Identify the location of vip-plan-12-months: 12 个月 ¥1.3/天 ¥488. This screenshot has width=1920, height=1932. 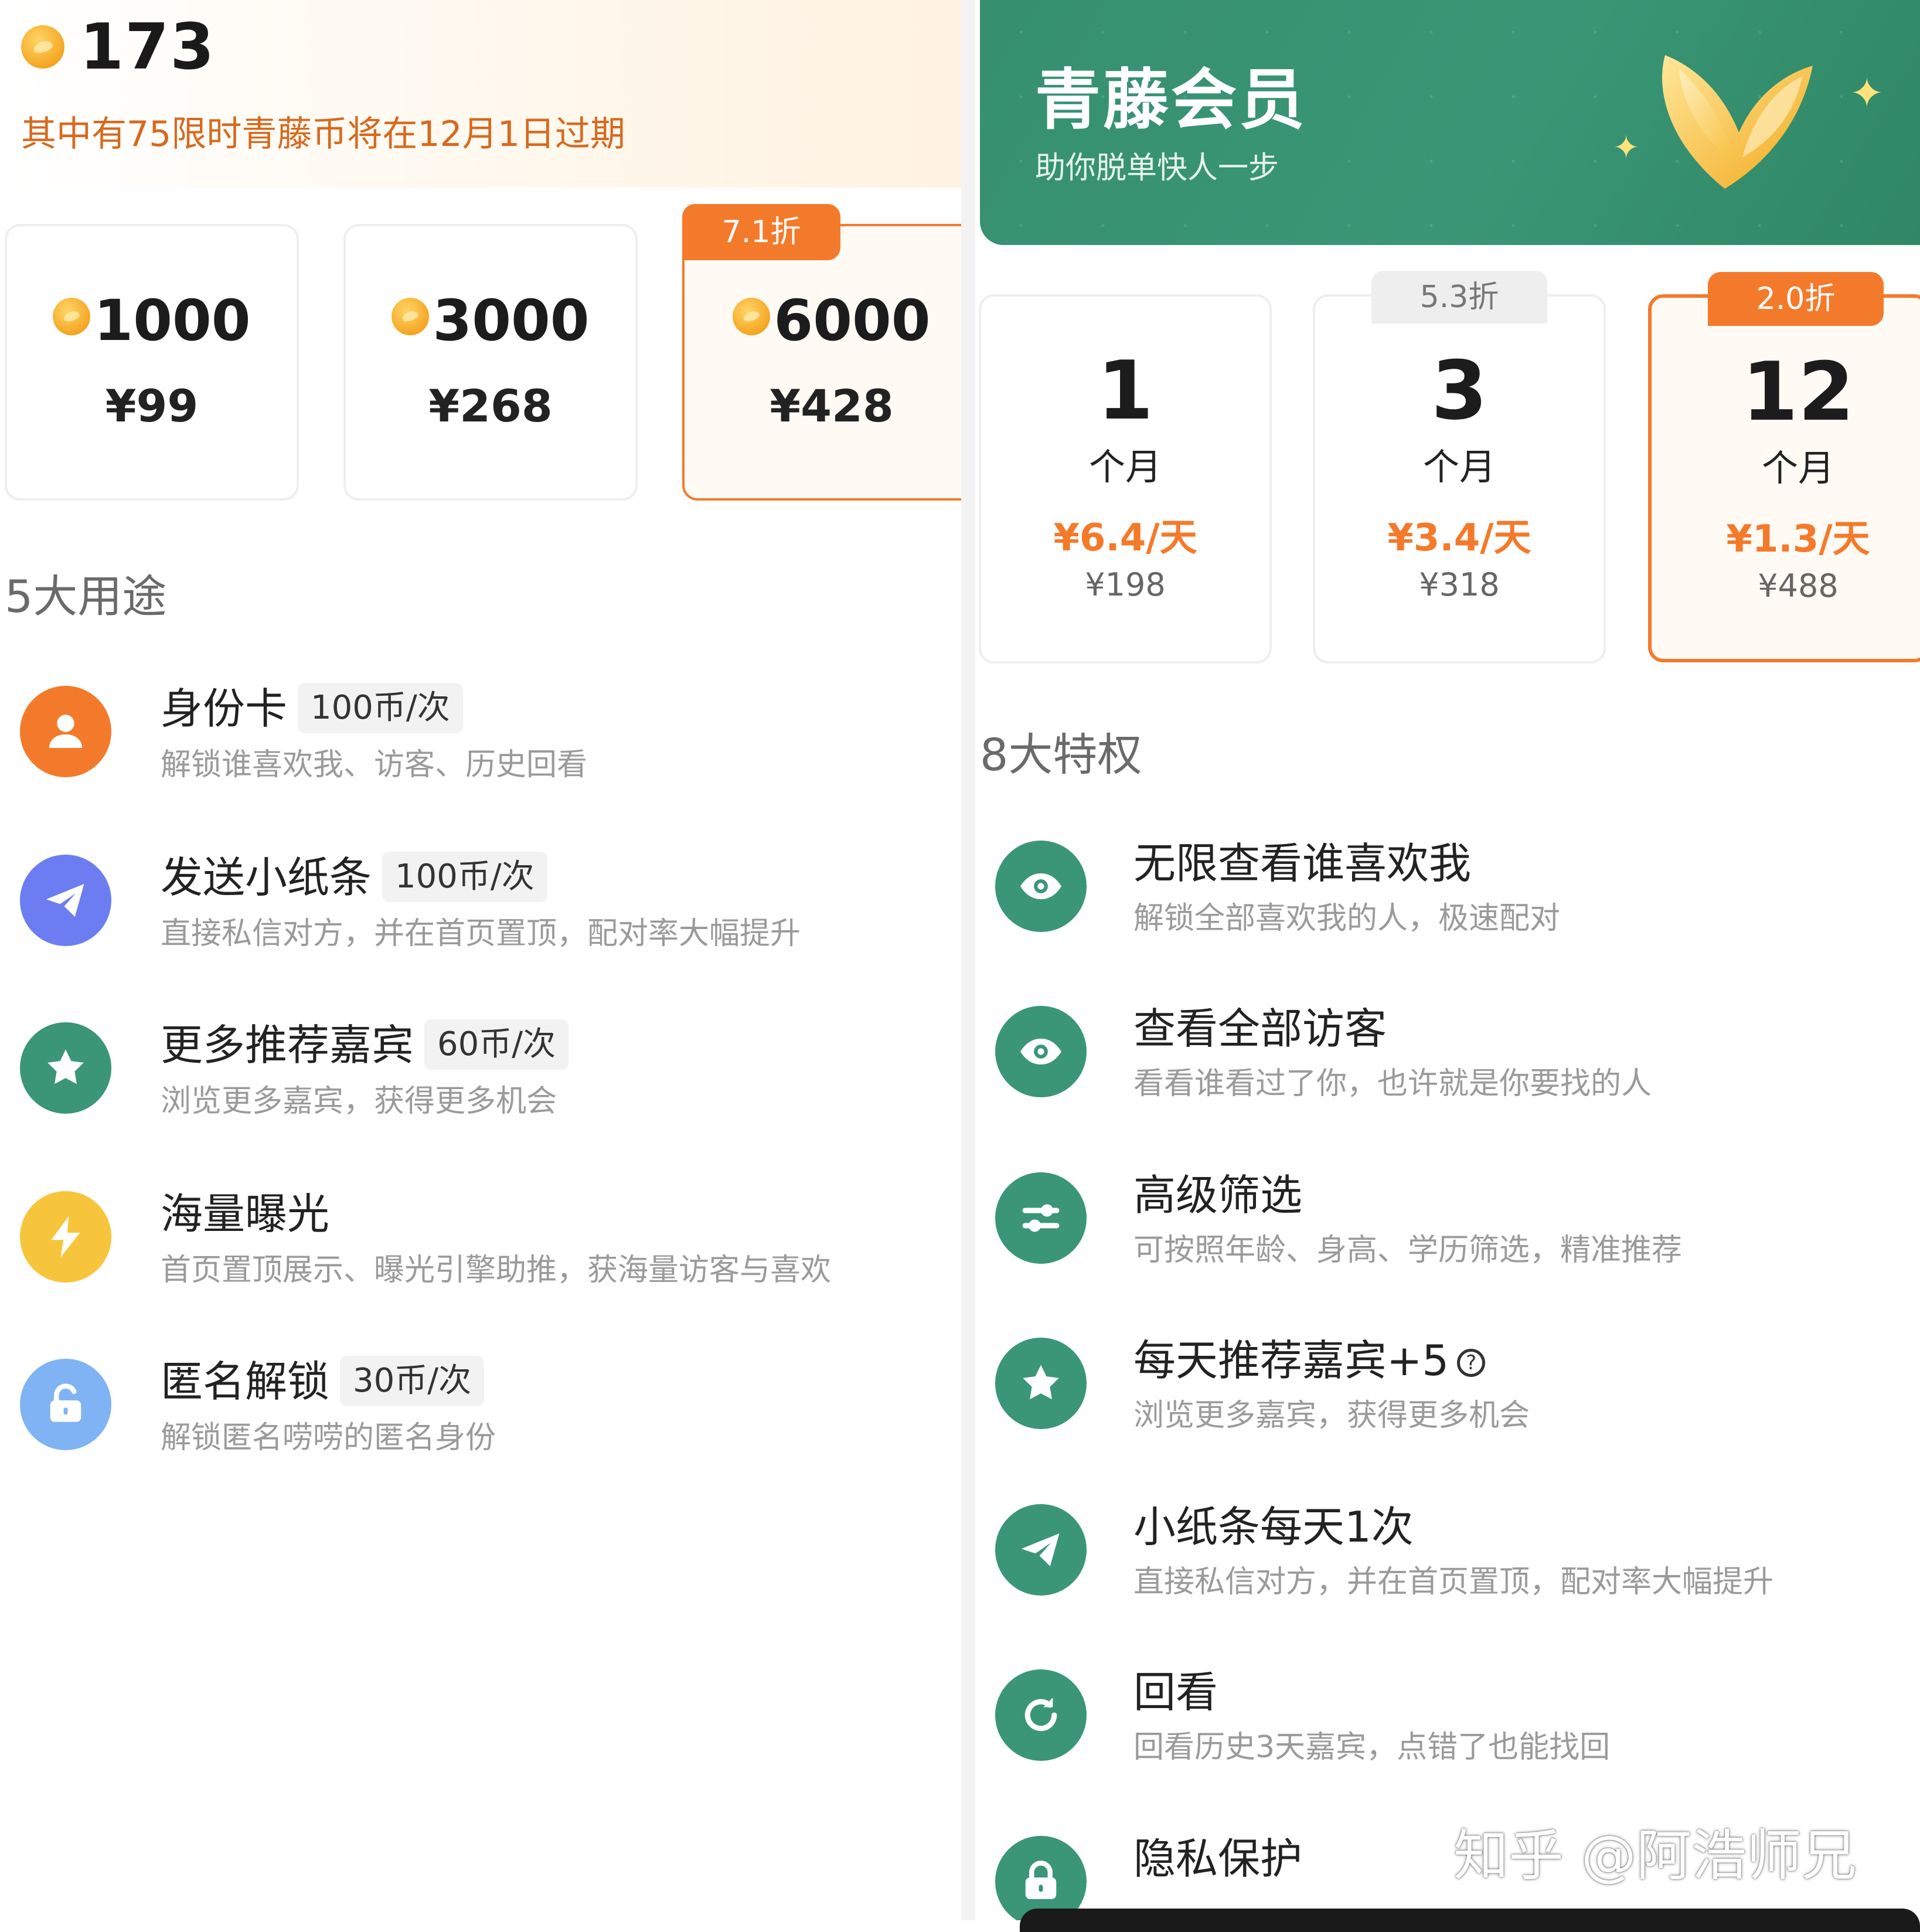
(1784, 478).